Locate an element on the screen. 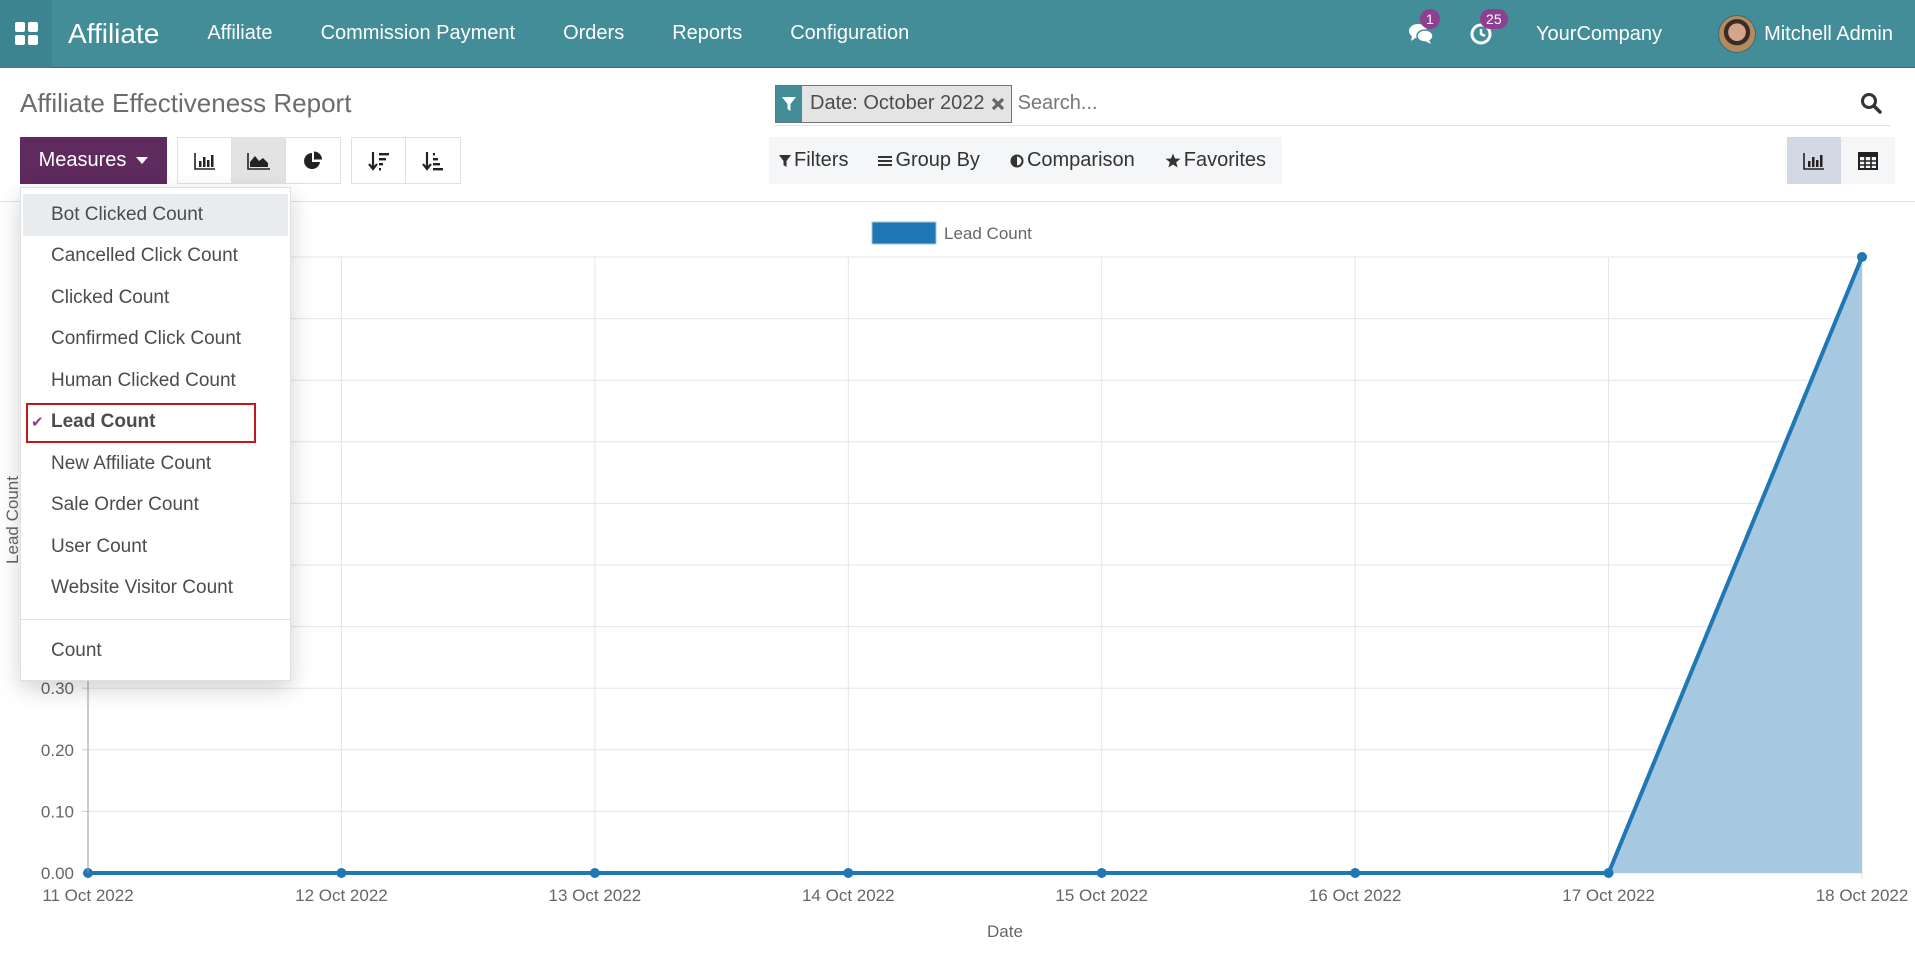 Image resolution: width=1915 pixels, height=955 pixels. x-tick-label: 11 Oct 2022 is located at coordinates (87, 895).